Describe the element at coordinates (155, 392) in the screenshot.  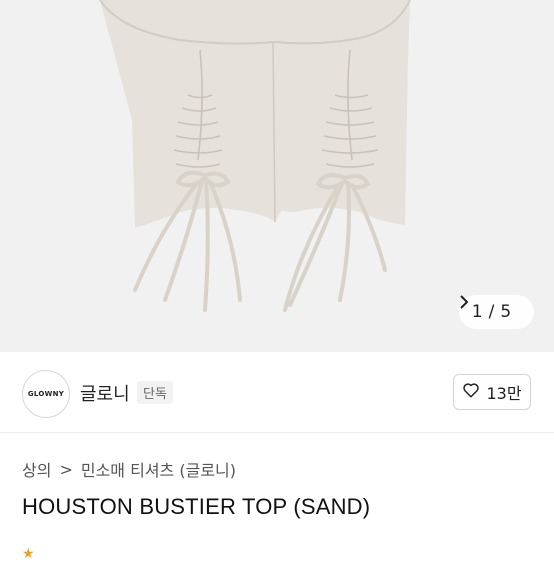
I see `exclusive-badge: 단독` at that location.